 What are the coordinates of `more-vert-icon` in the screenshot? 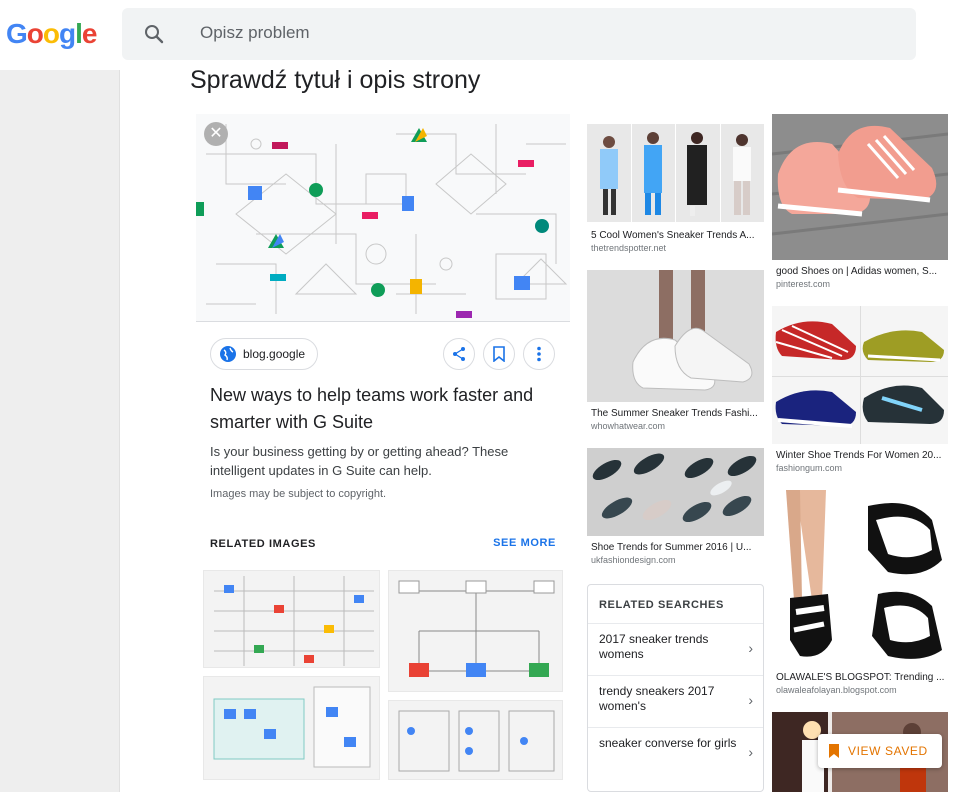 It's located at (539, 354).